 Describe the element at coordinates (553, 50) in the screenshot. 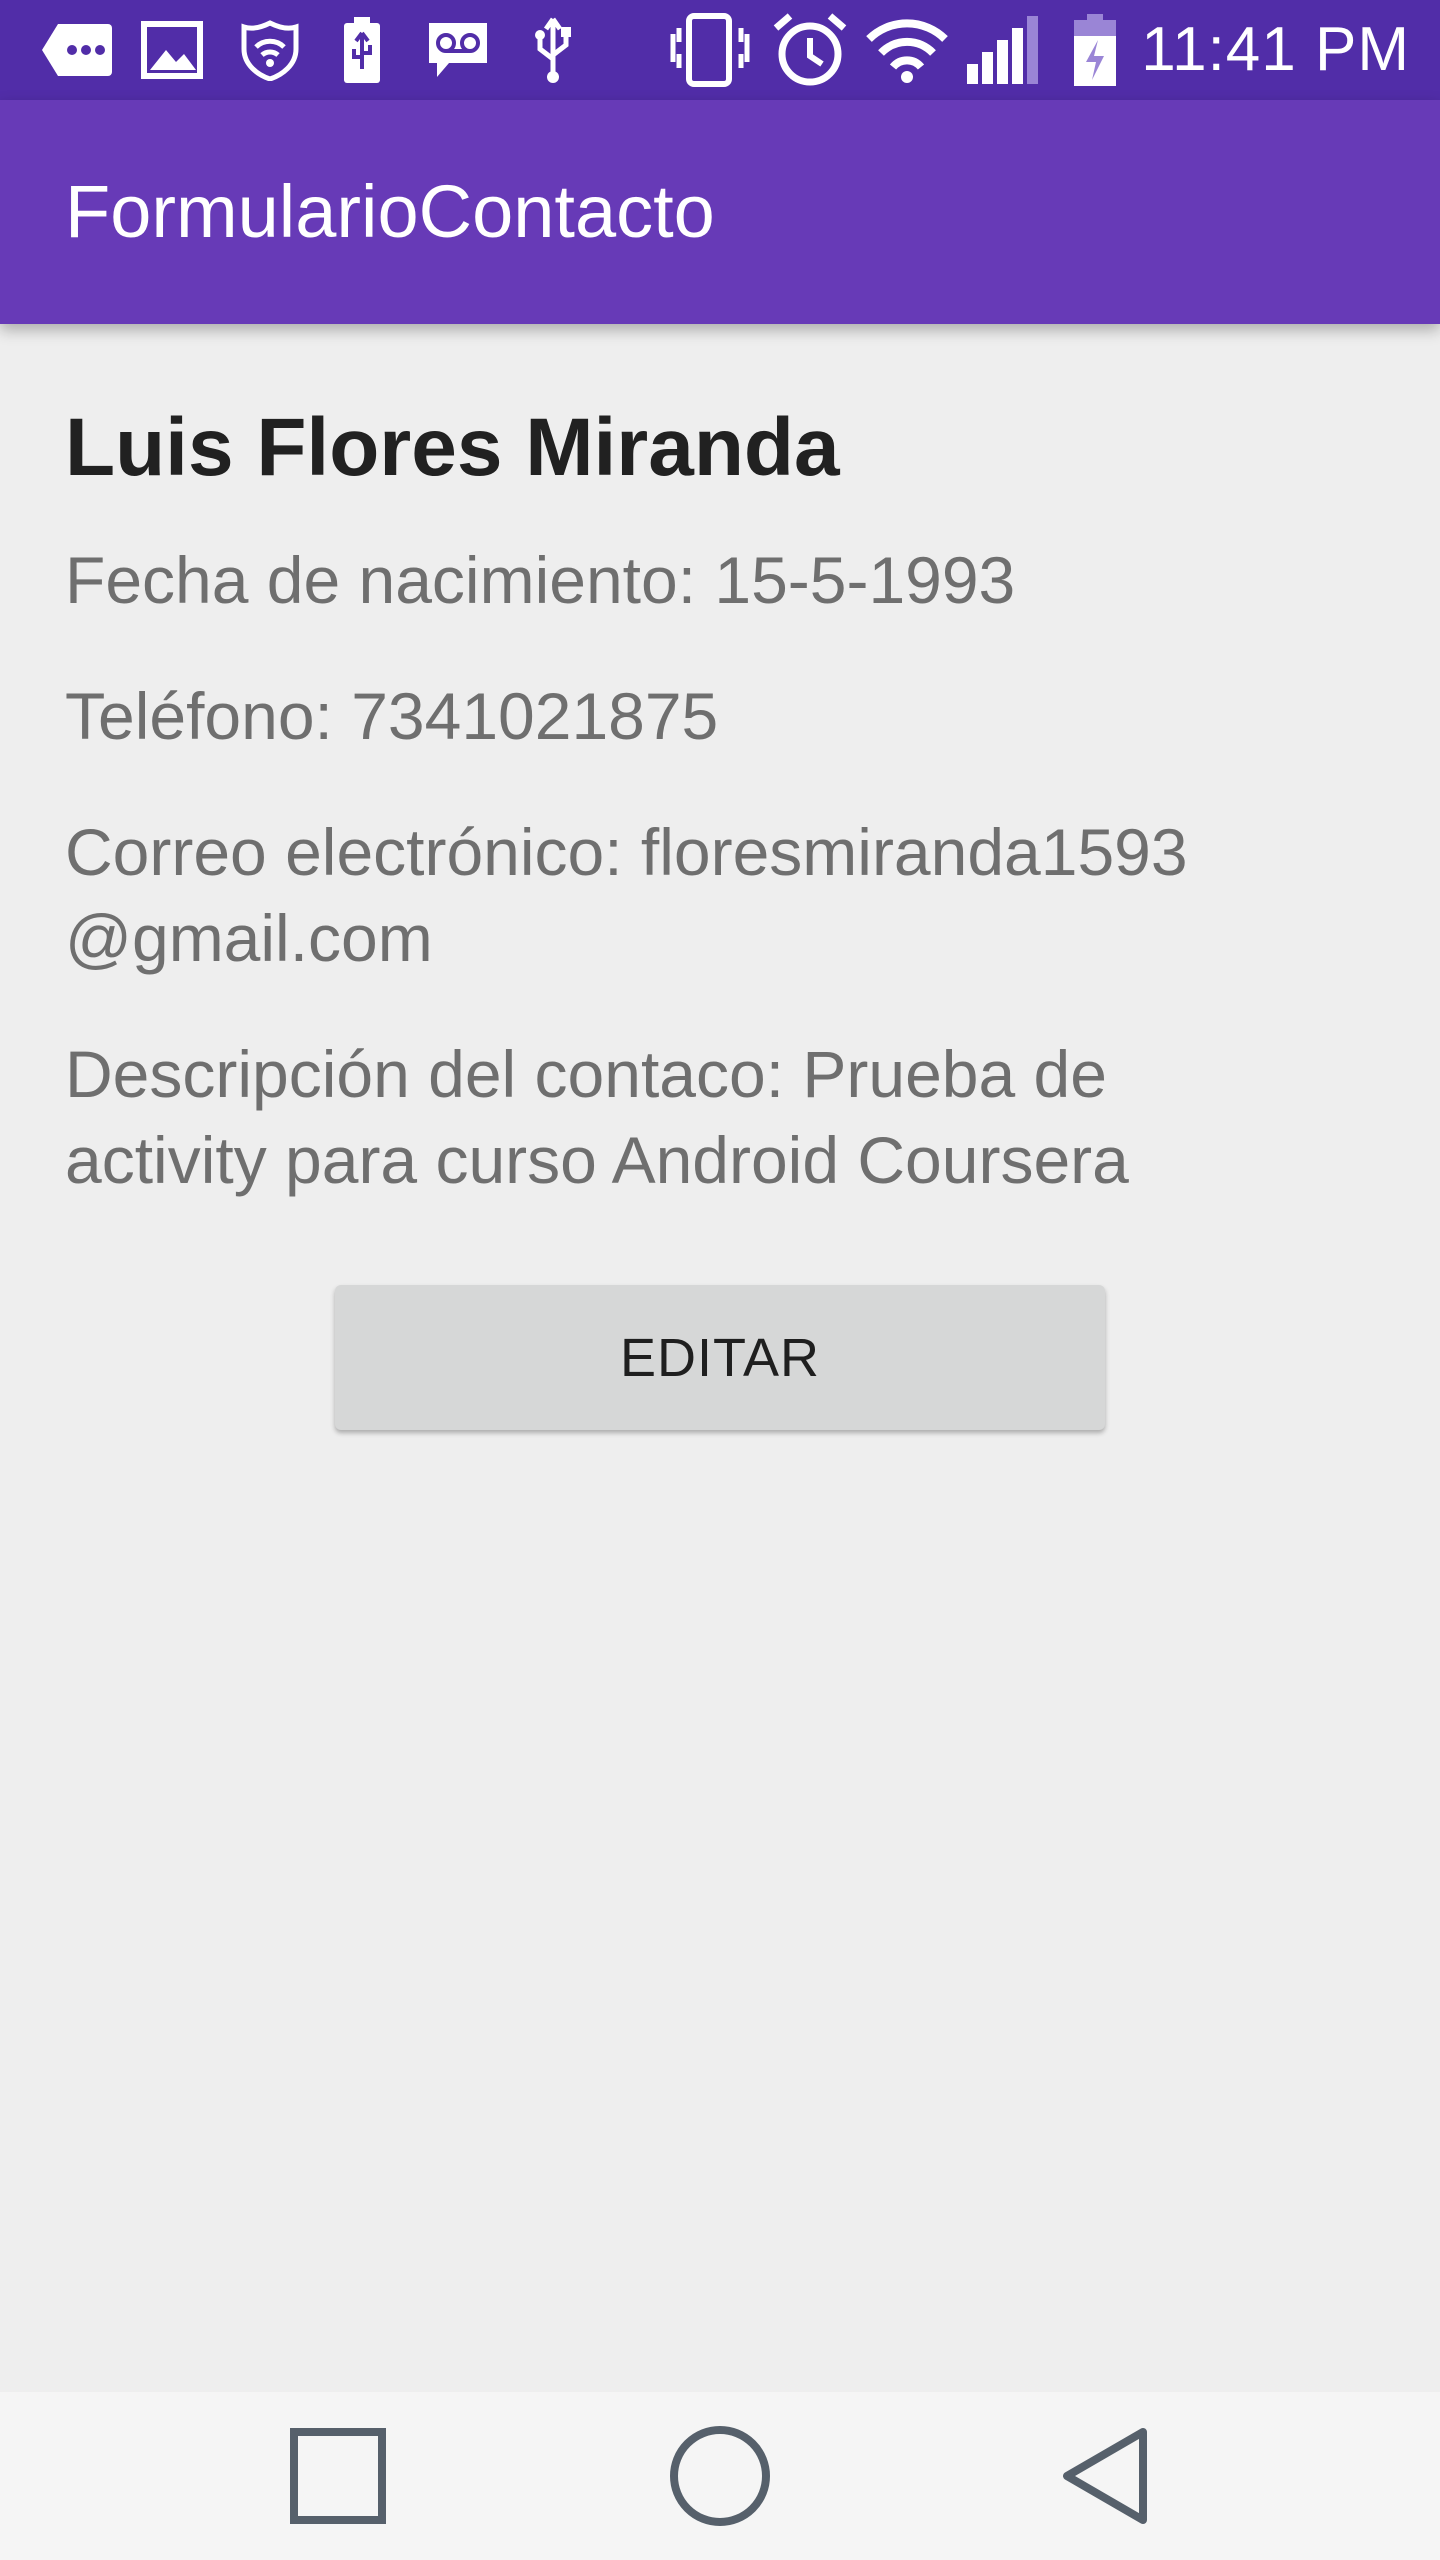

I see `usb-icon` at that location.